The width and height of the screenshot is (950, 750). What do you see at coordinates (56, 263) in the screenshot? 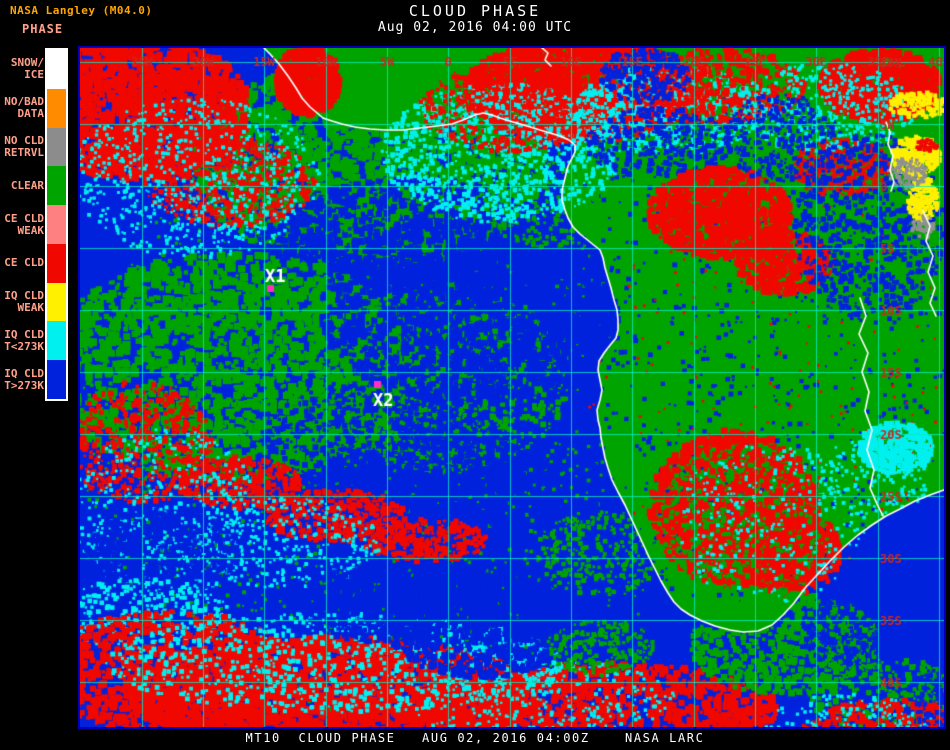
I see `legend-swatch-ice-cld` at bounding box center [56, 263].